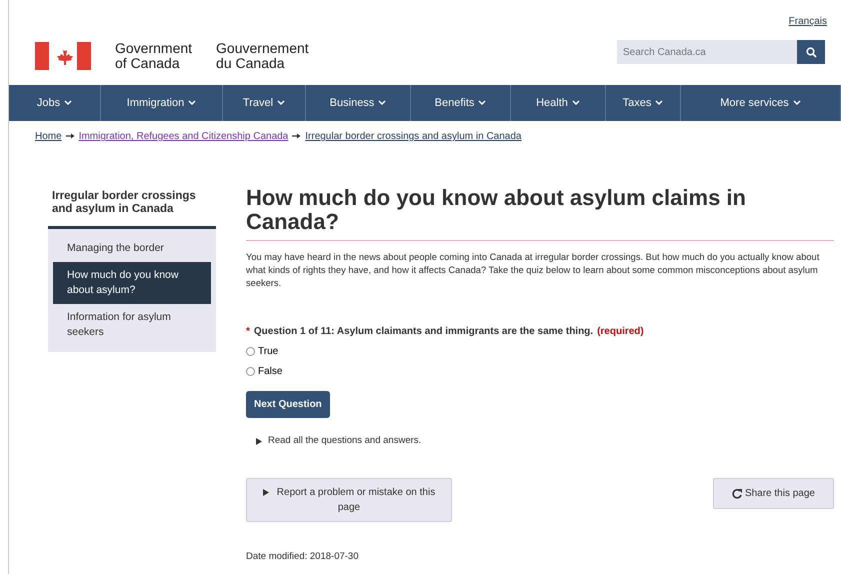 Image resolution: width=841 pixels, height=574 pixels. What do you see at coordinates (761, 103) in the screenshot?
I see `nav-menu-item: More services` at bounding box center [761, 103].